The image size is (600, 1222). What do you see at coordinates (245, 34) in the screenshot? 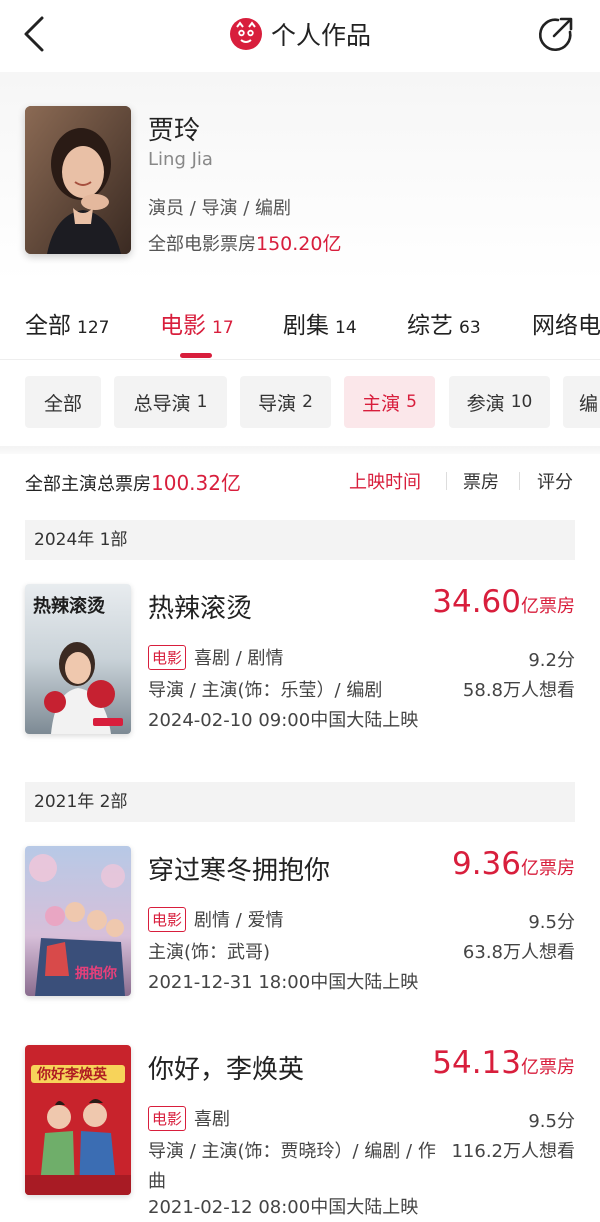
I see `maoyan-logo-icon` at bounding box center [245, 34].